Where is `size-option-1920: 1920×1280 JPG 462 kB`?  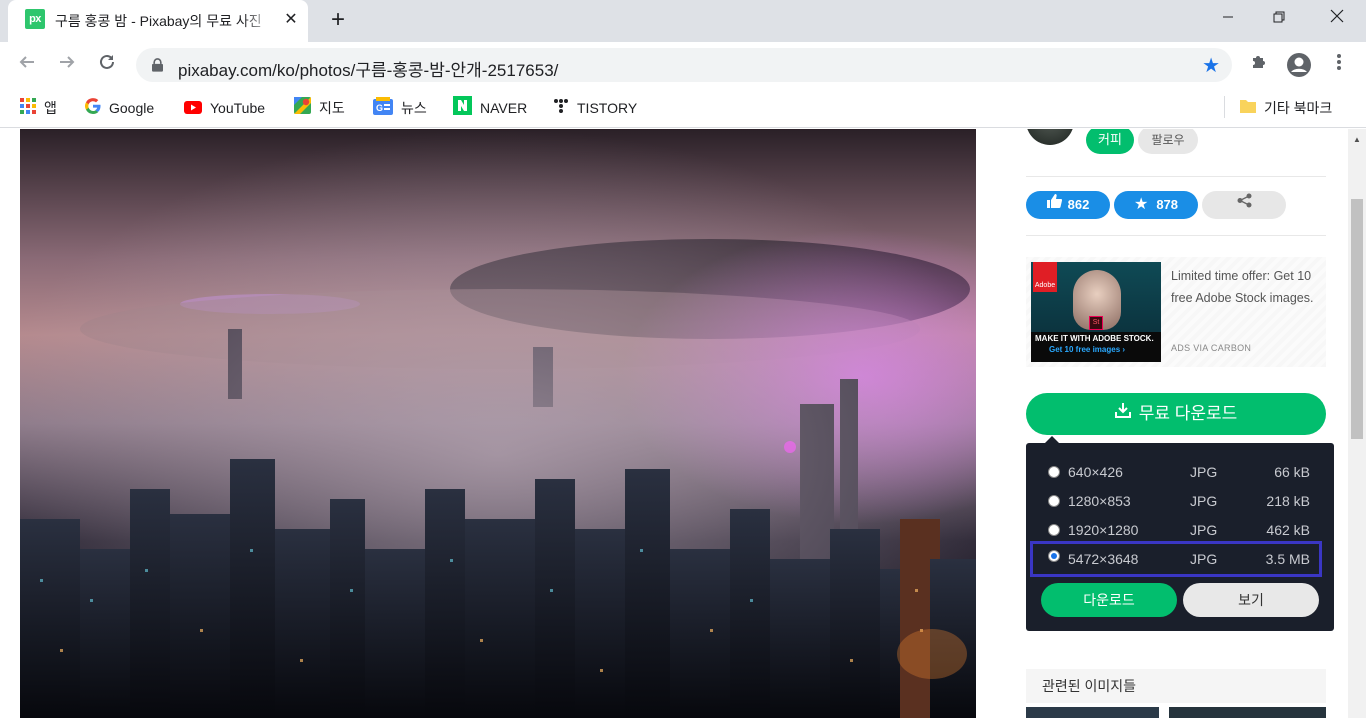 size-option-1920: 1920×1280 JPG 462 kB is located at coordinates (1176, 530).